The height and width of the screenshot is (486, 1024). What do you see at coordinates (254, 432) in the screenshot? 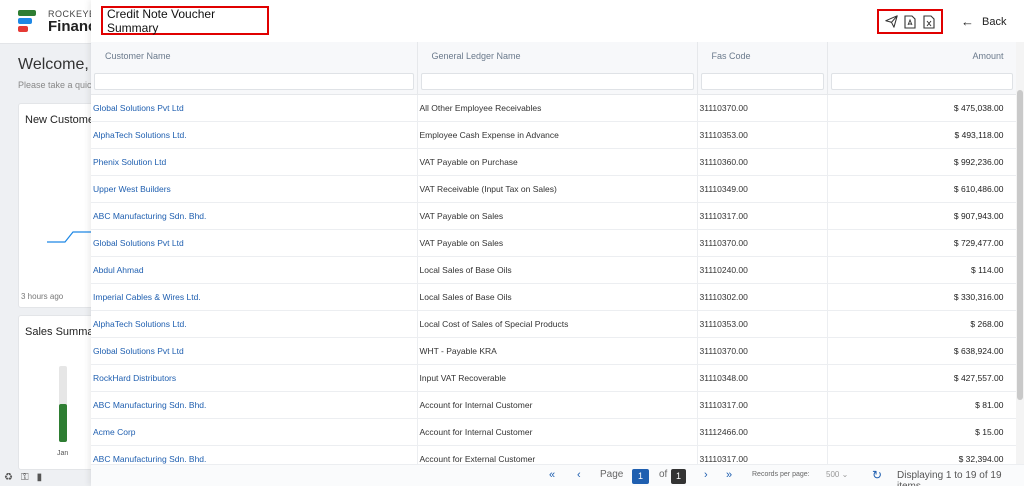
I see `cell-customer-name: Acme Corp` at bounding box center [254, 432].